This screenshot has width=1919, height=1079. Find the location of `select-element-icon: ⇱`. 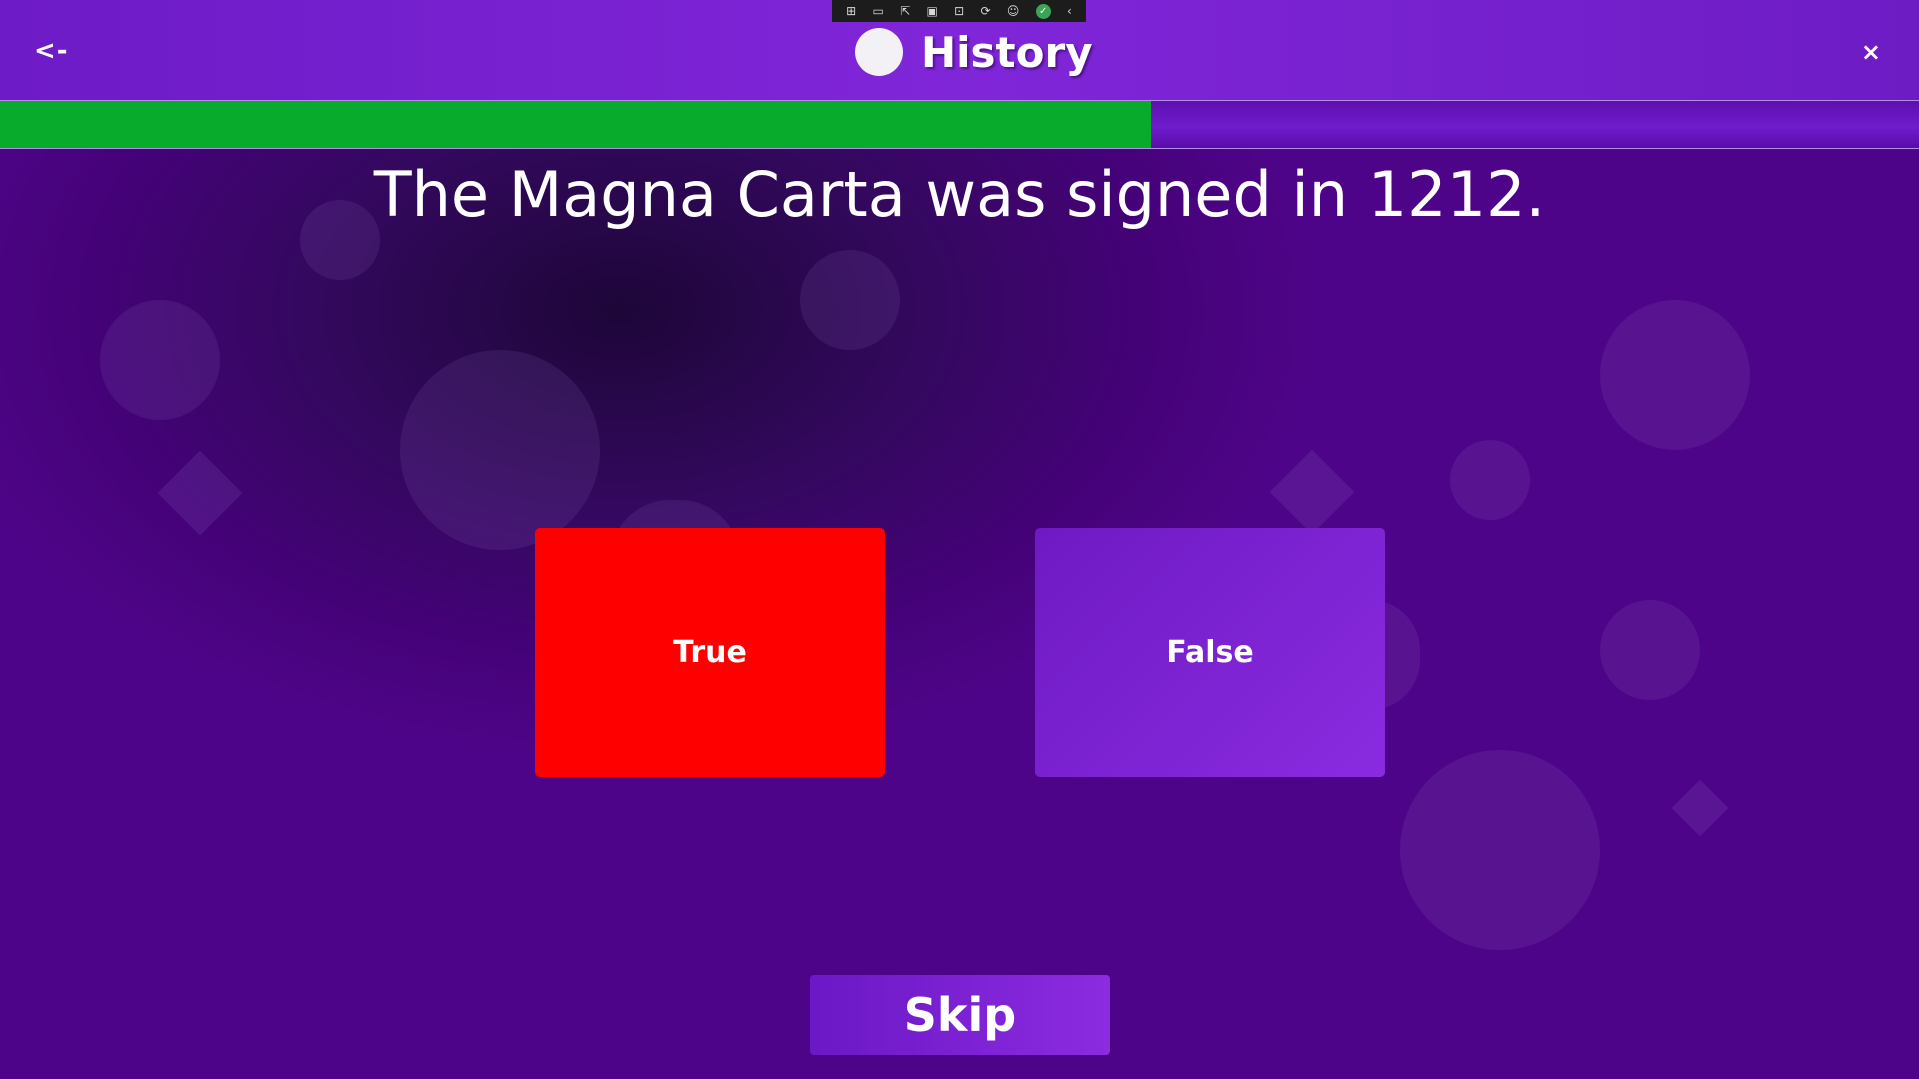

select-element-icon: ⇱ is located at coordinates (905, 11).